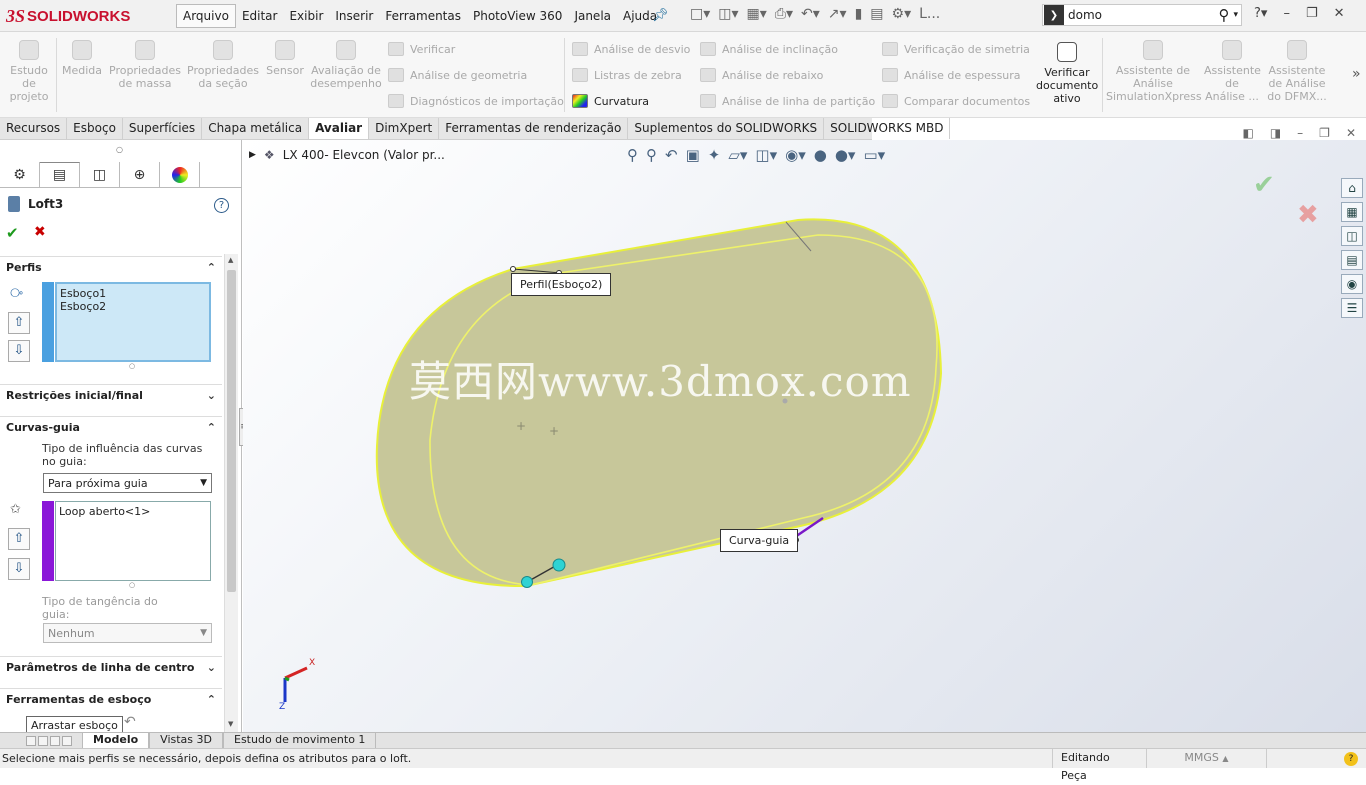  What do you see at coordinates (12, 233) in the screenshot?
I see `ok-checkmark-icon: ✔` at bounding box center [12, 233].